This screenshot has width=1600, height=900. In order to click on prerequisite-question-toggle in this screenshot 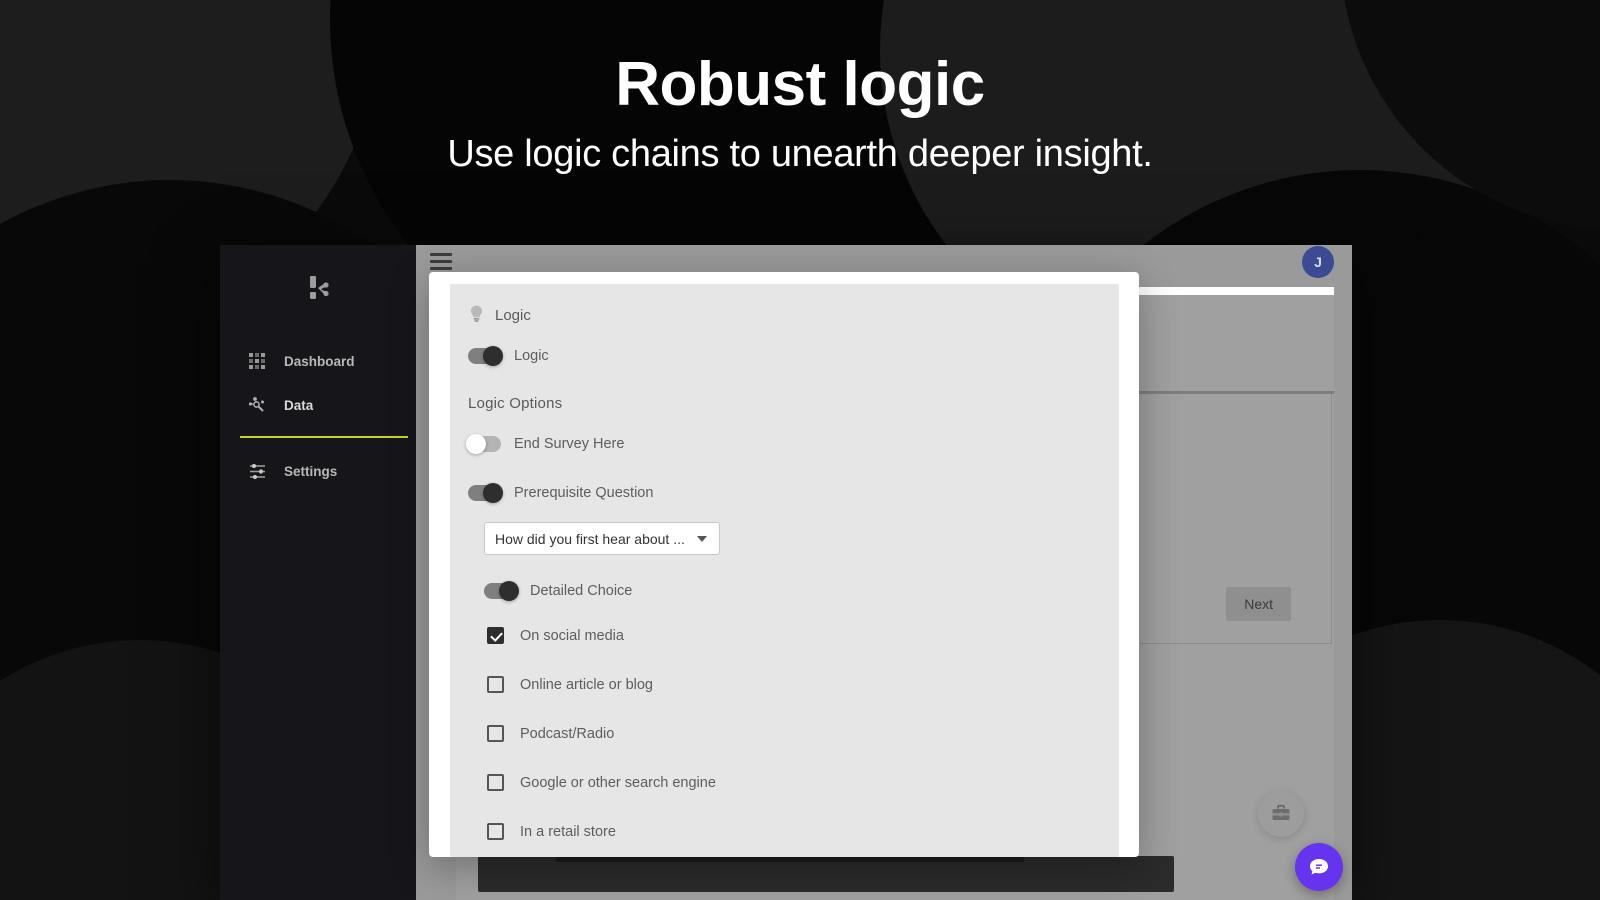, I will do `click(485, 493)`.